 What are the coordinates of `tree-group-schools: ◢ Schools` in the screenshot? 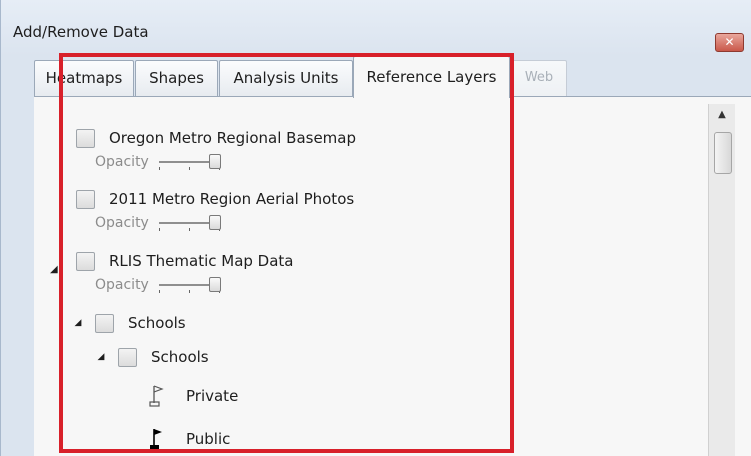 It's located at (128, 323).